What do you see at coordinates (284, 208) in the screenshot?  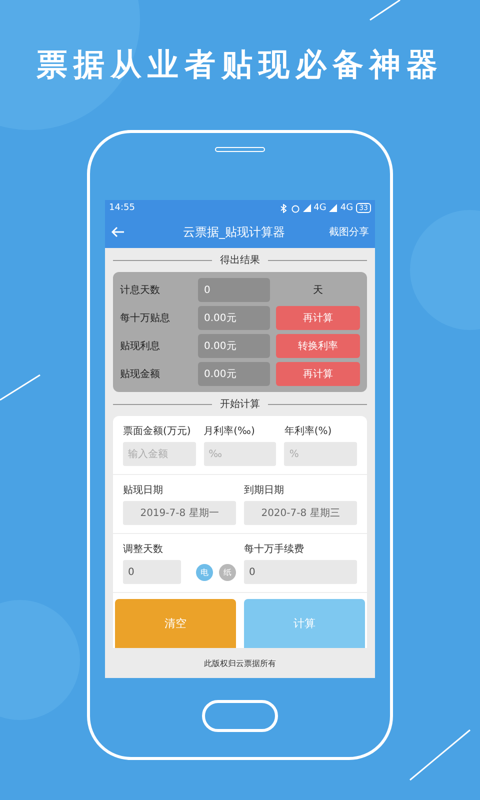 I see `bluetooth-icon` at bounding box center [284, 208].